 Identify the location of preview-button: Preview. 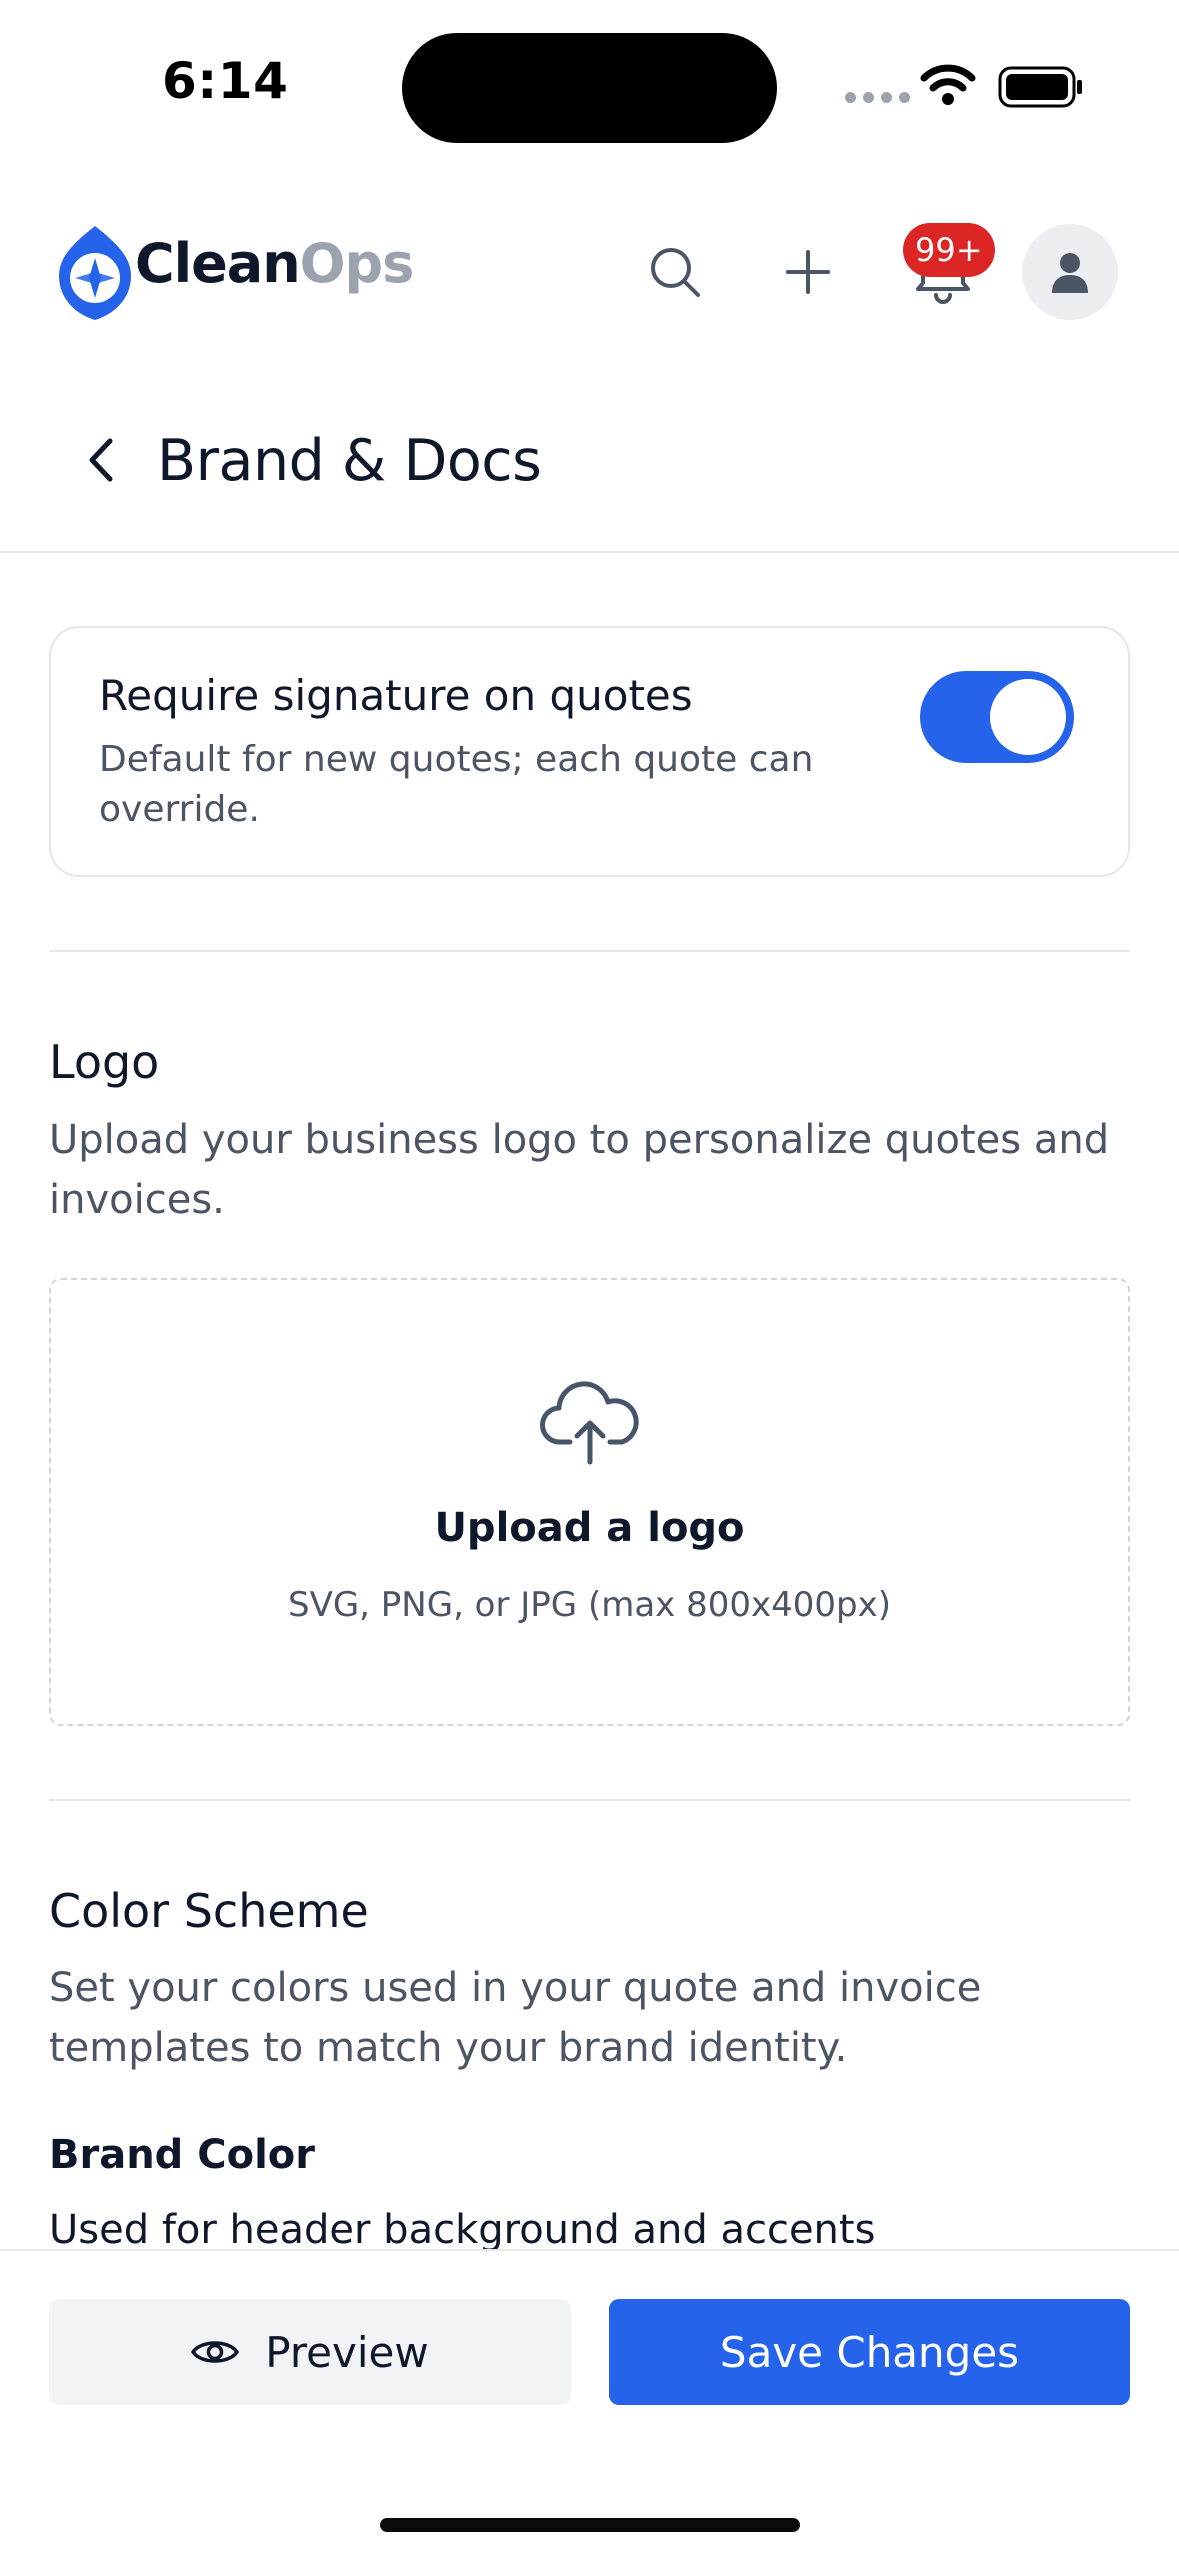
(310, 2352).